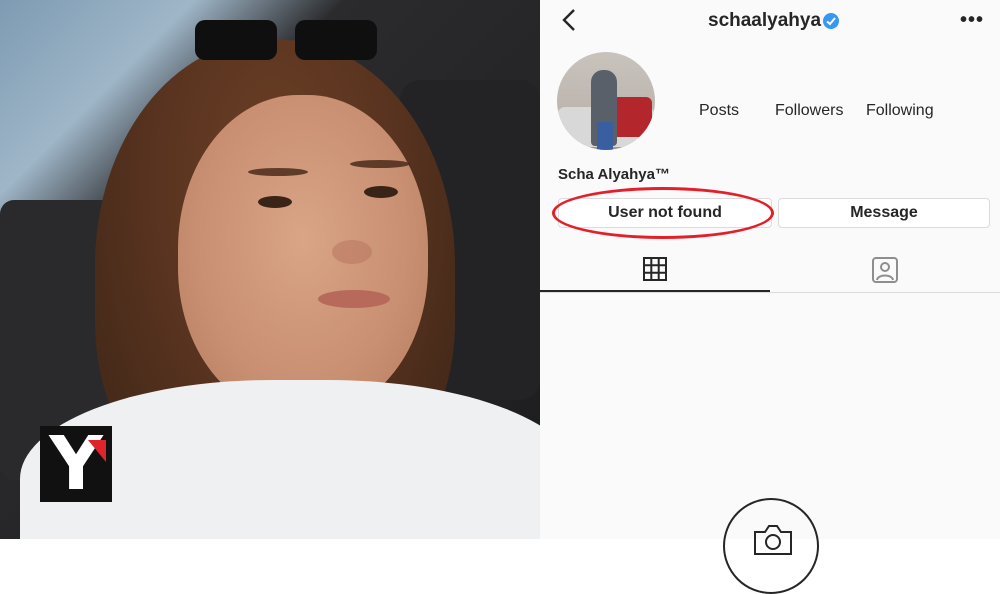  What do you see at coordinates (809, 111) in the screenshot?
I see `followers-label: Followers` at bounding box center [809, 111].